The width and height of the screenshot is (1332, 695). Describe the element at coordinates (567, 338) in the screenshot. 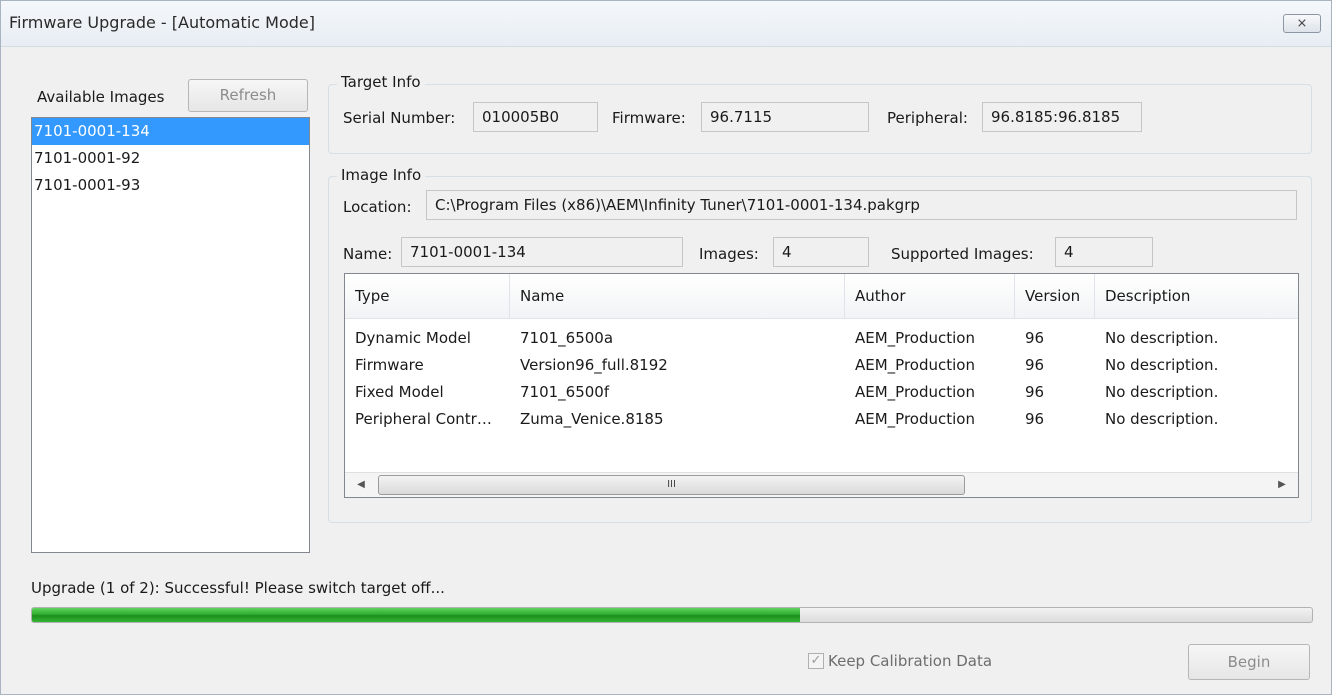

I see `cell-name: 7101_6500a` at that location.